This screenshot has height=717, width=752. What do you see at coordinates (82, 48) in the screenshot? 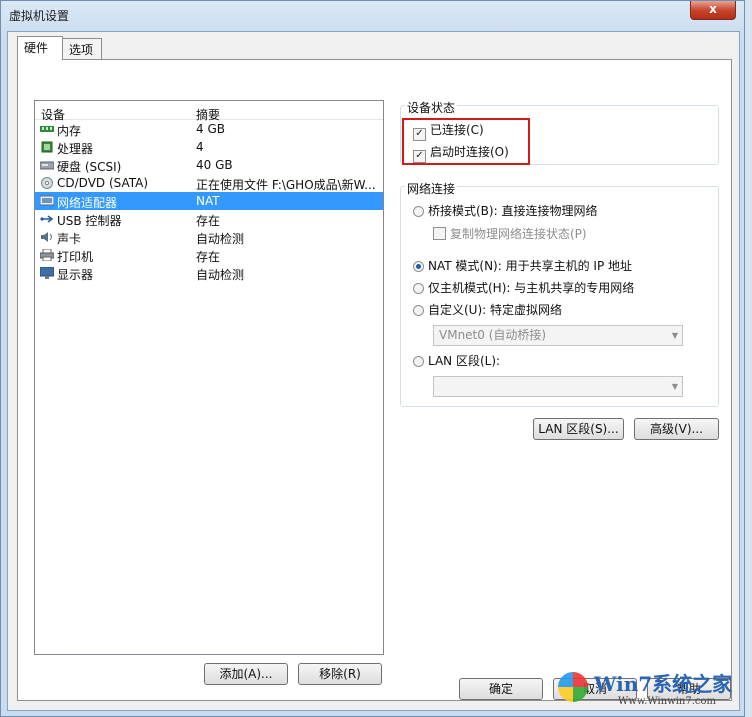
I see `tab-options: 选项` at bounding box center [82, 48].